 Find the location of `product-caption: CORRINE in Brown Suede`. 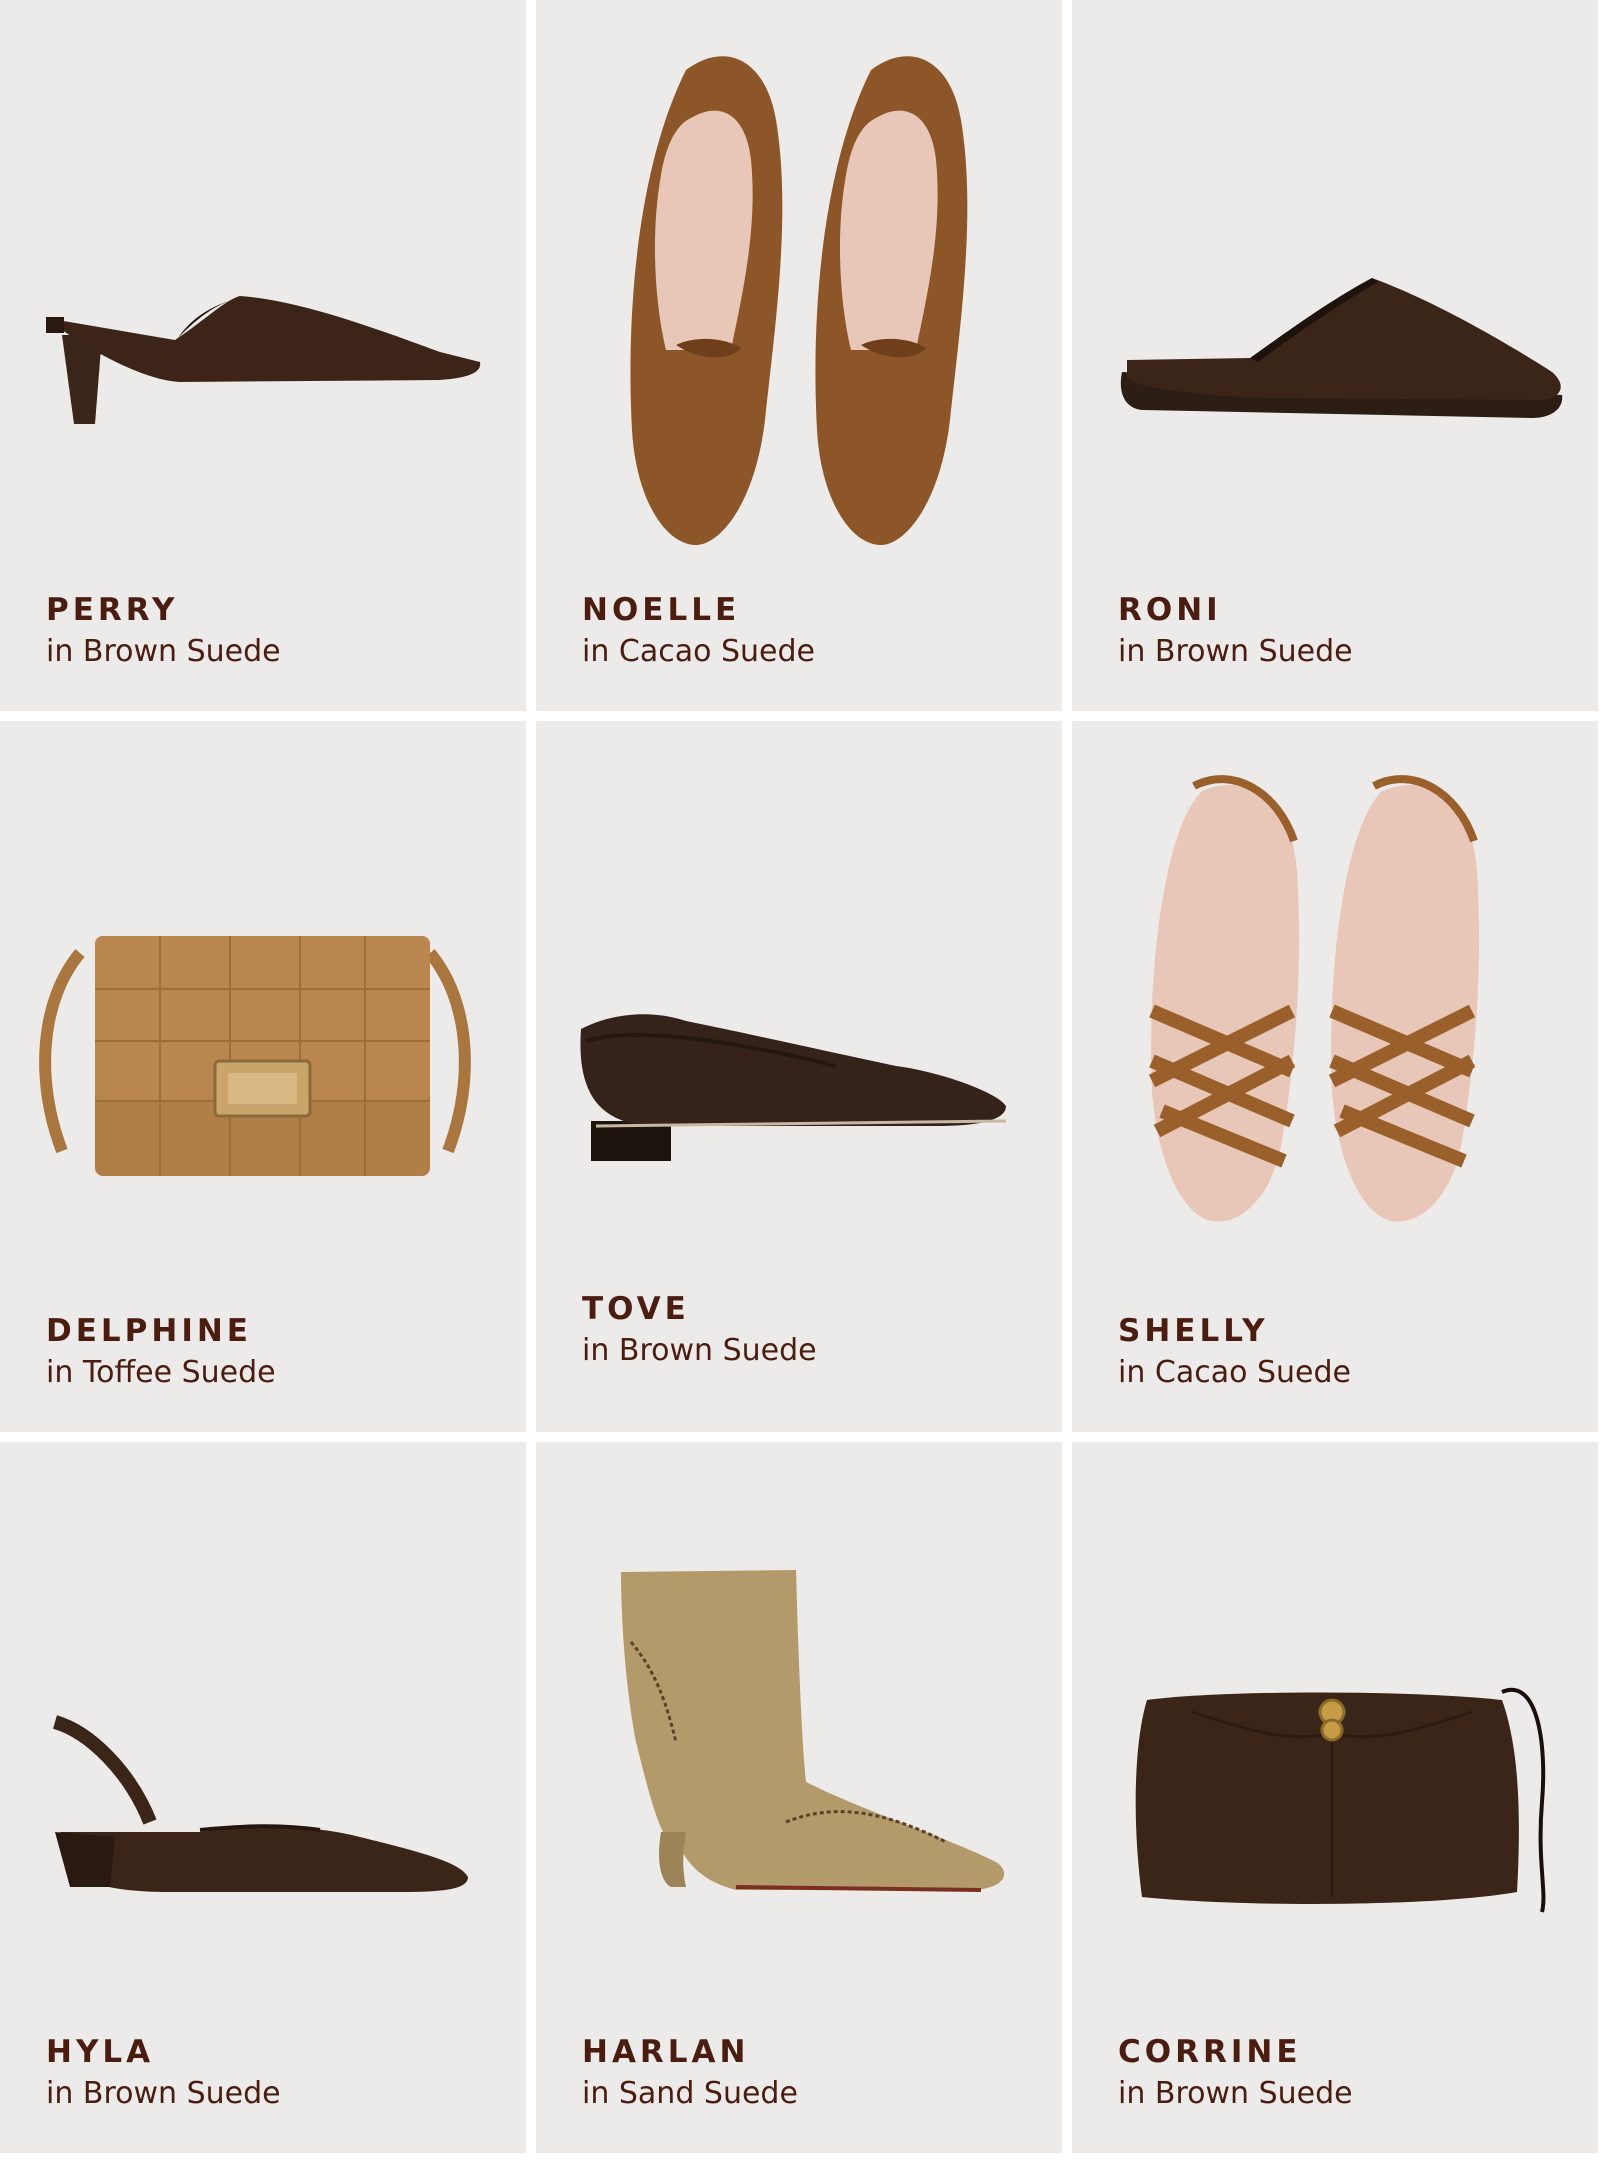

product-caption: CORRINE in Brown Suede is located at coordinates (1235, 2073).